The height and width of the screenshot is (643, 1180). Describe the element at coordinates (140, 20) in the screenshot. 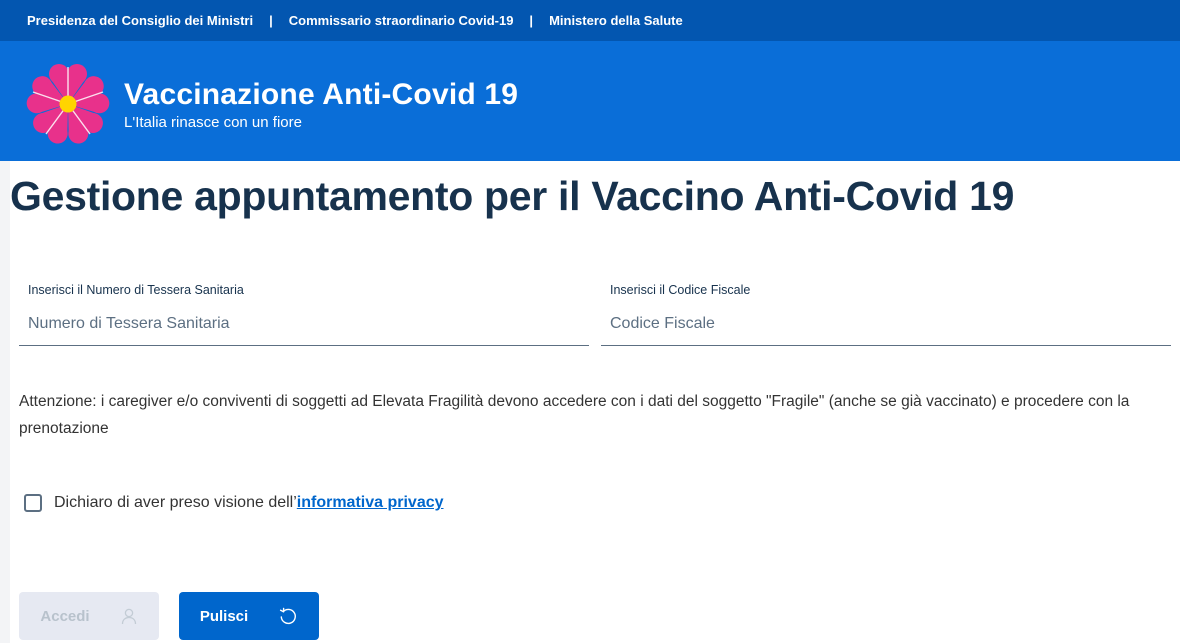

I see `top-link-presidenza: Presidenza del Consiglio dei Ministri` at that location.